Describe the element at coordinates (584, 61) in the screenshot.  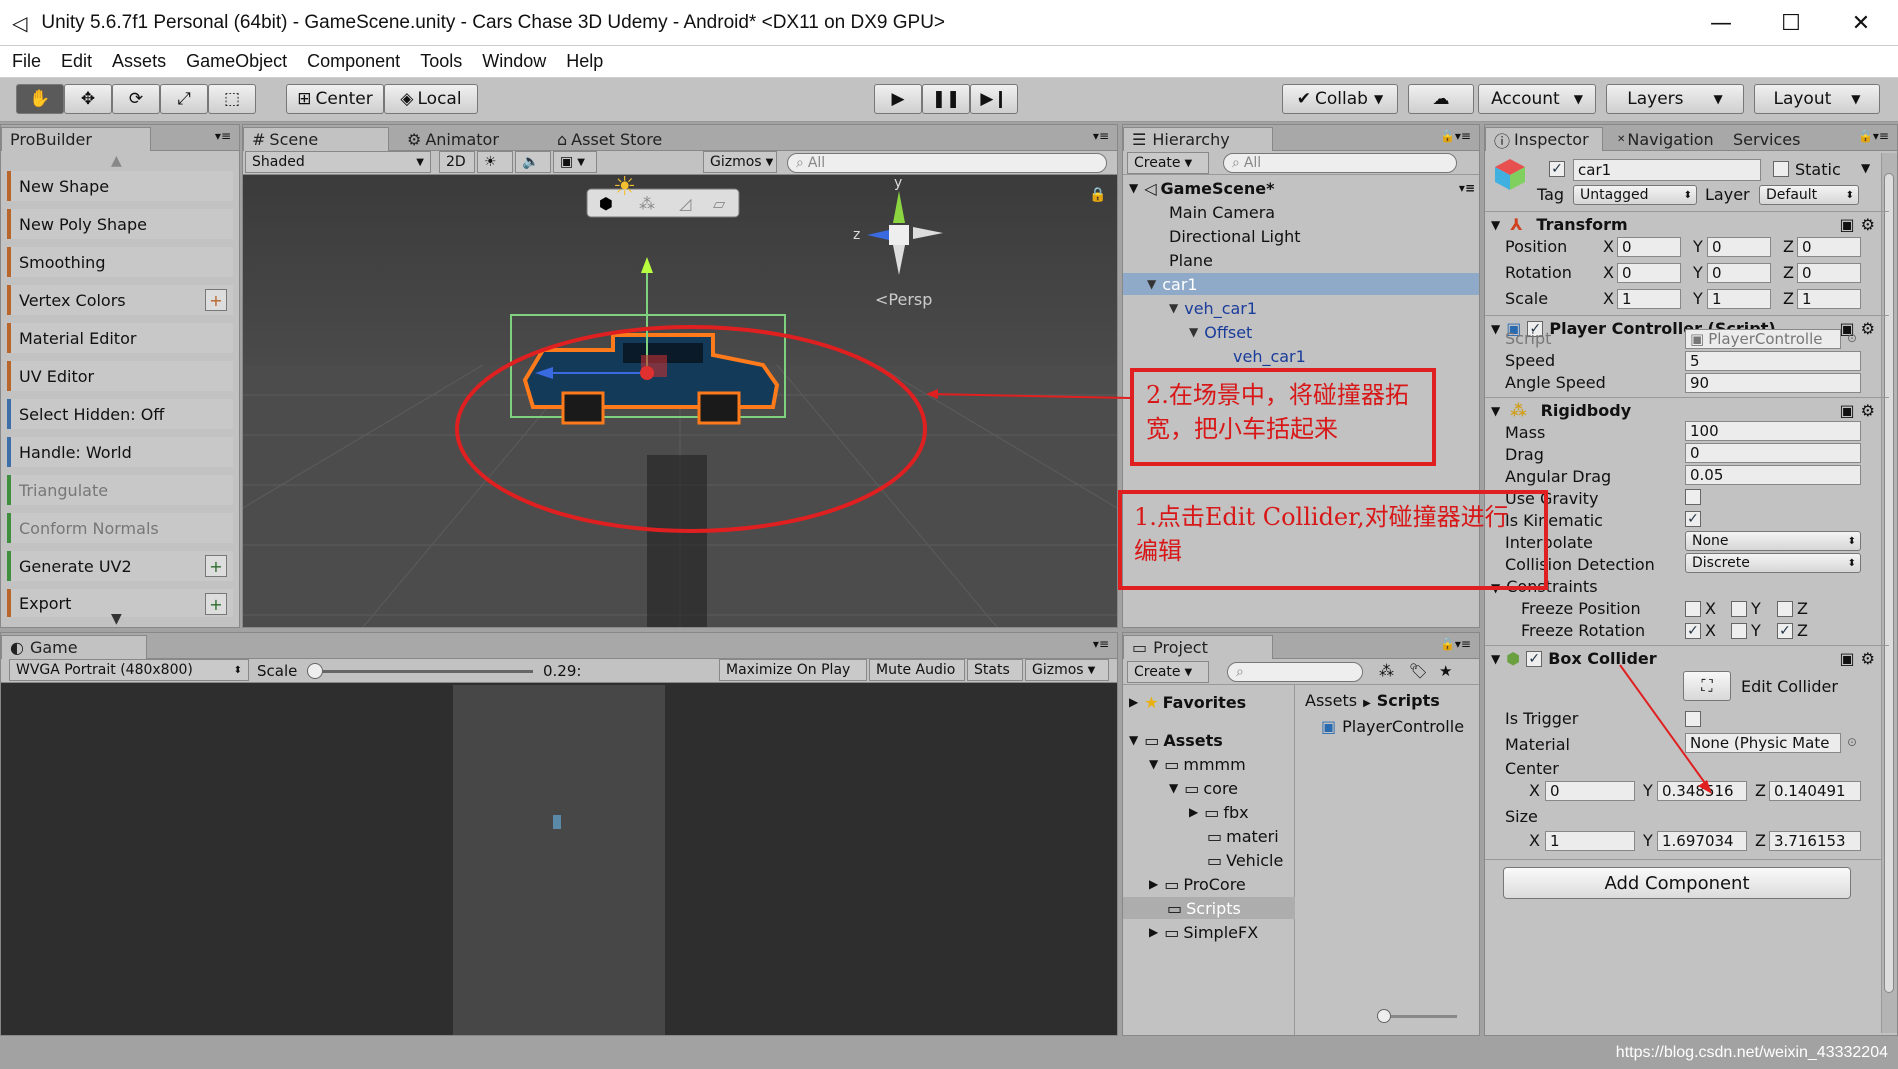
I see `menu-help: Help` at that location.